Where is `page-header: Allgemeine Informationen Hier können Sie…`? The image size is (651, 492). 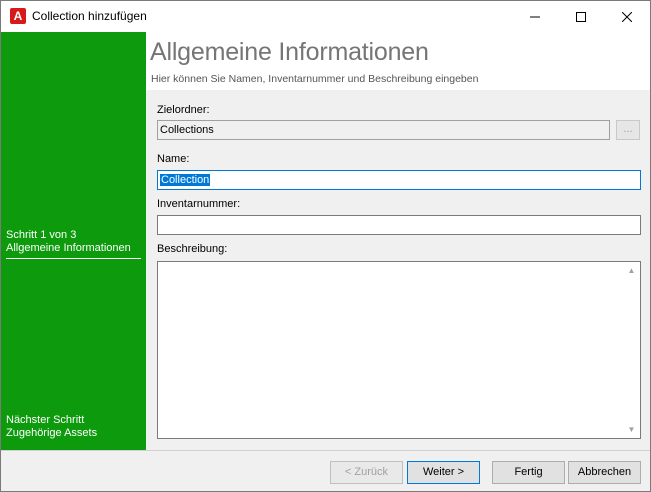 page-header: Allgemeine Informationen Hier können Sie… is located at coordinates (398, 61).